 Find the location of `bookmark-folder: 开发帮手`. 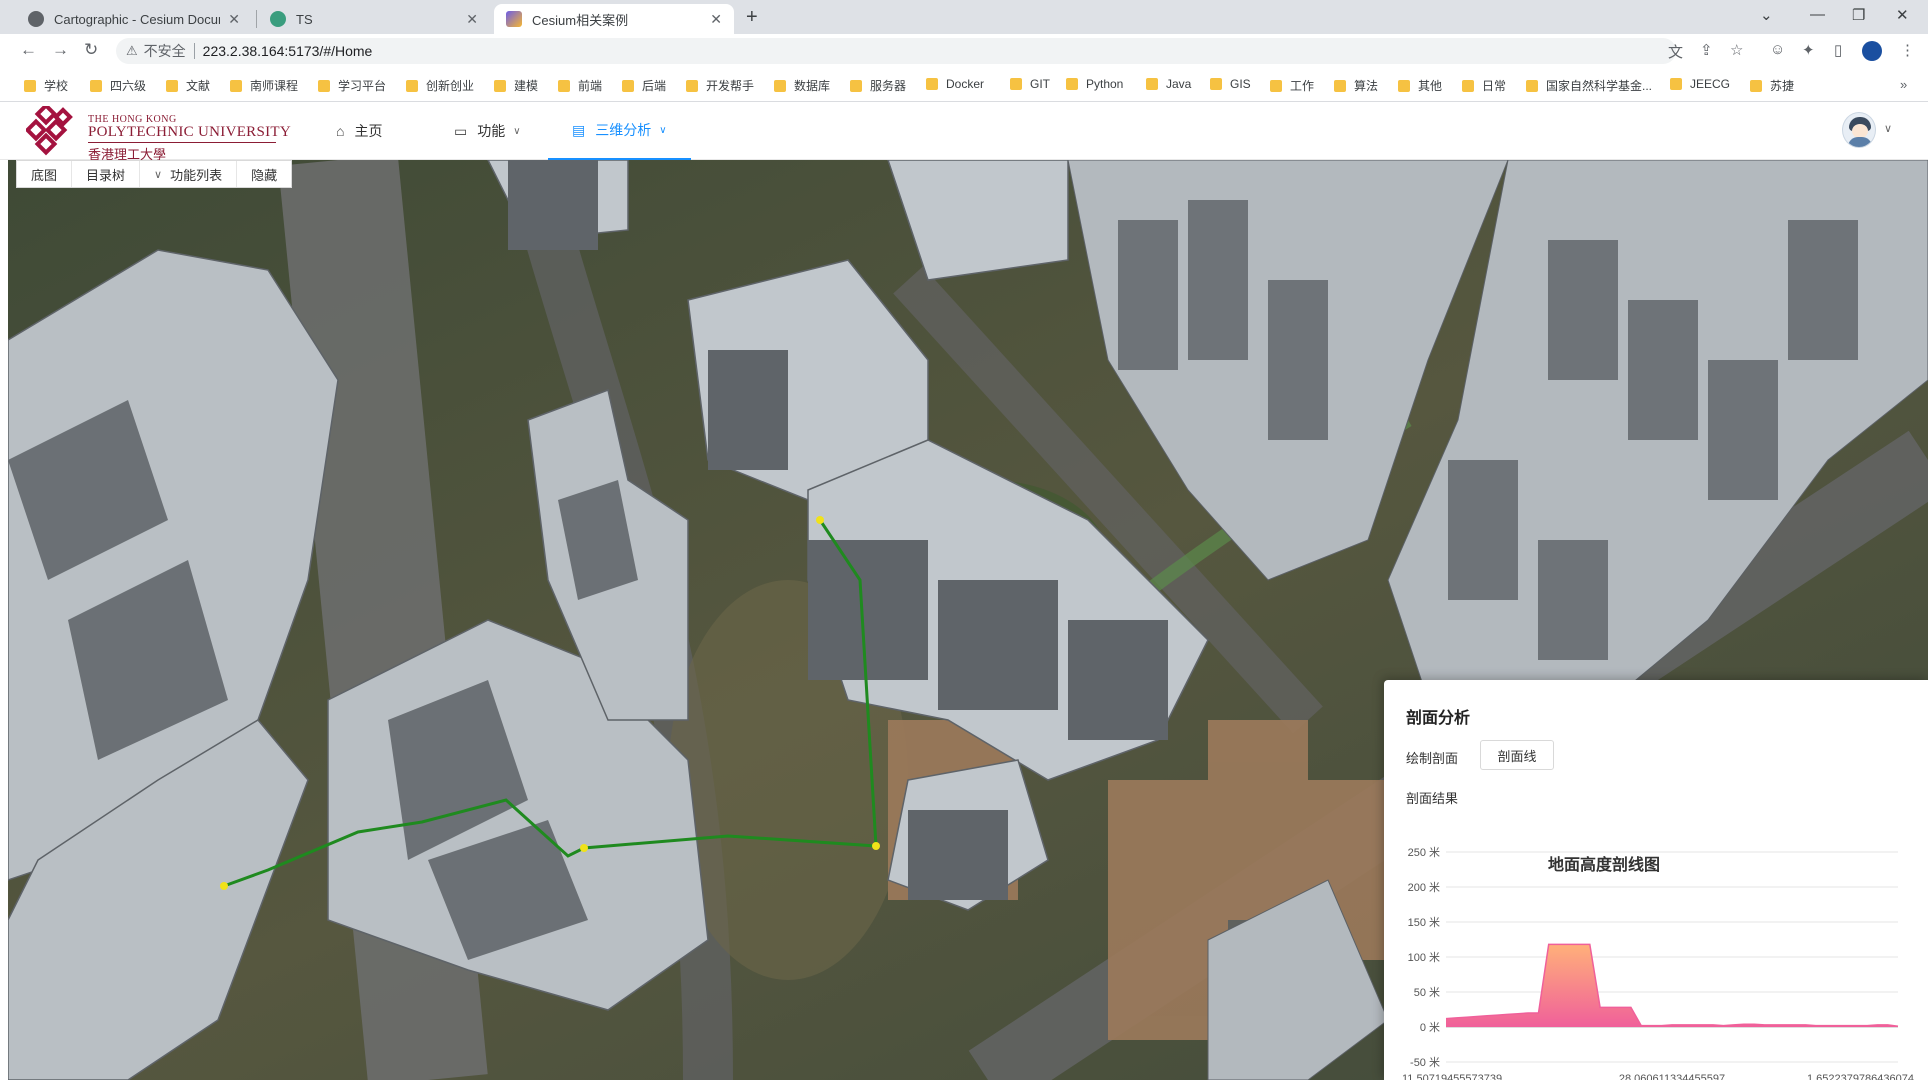

bookmark-folder: 开发帮手 is located at coordinates (720, 85).